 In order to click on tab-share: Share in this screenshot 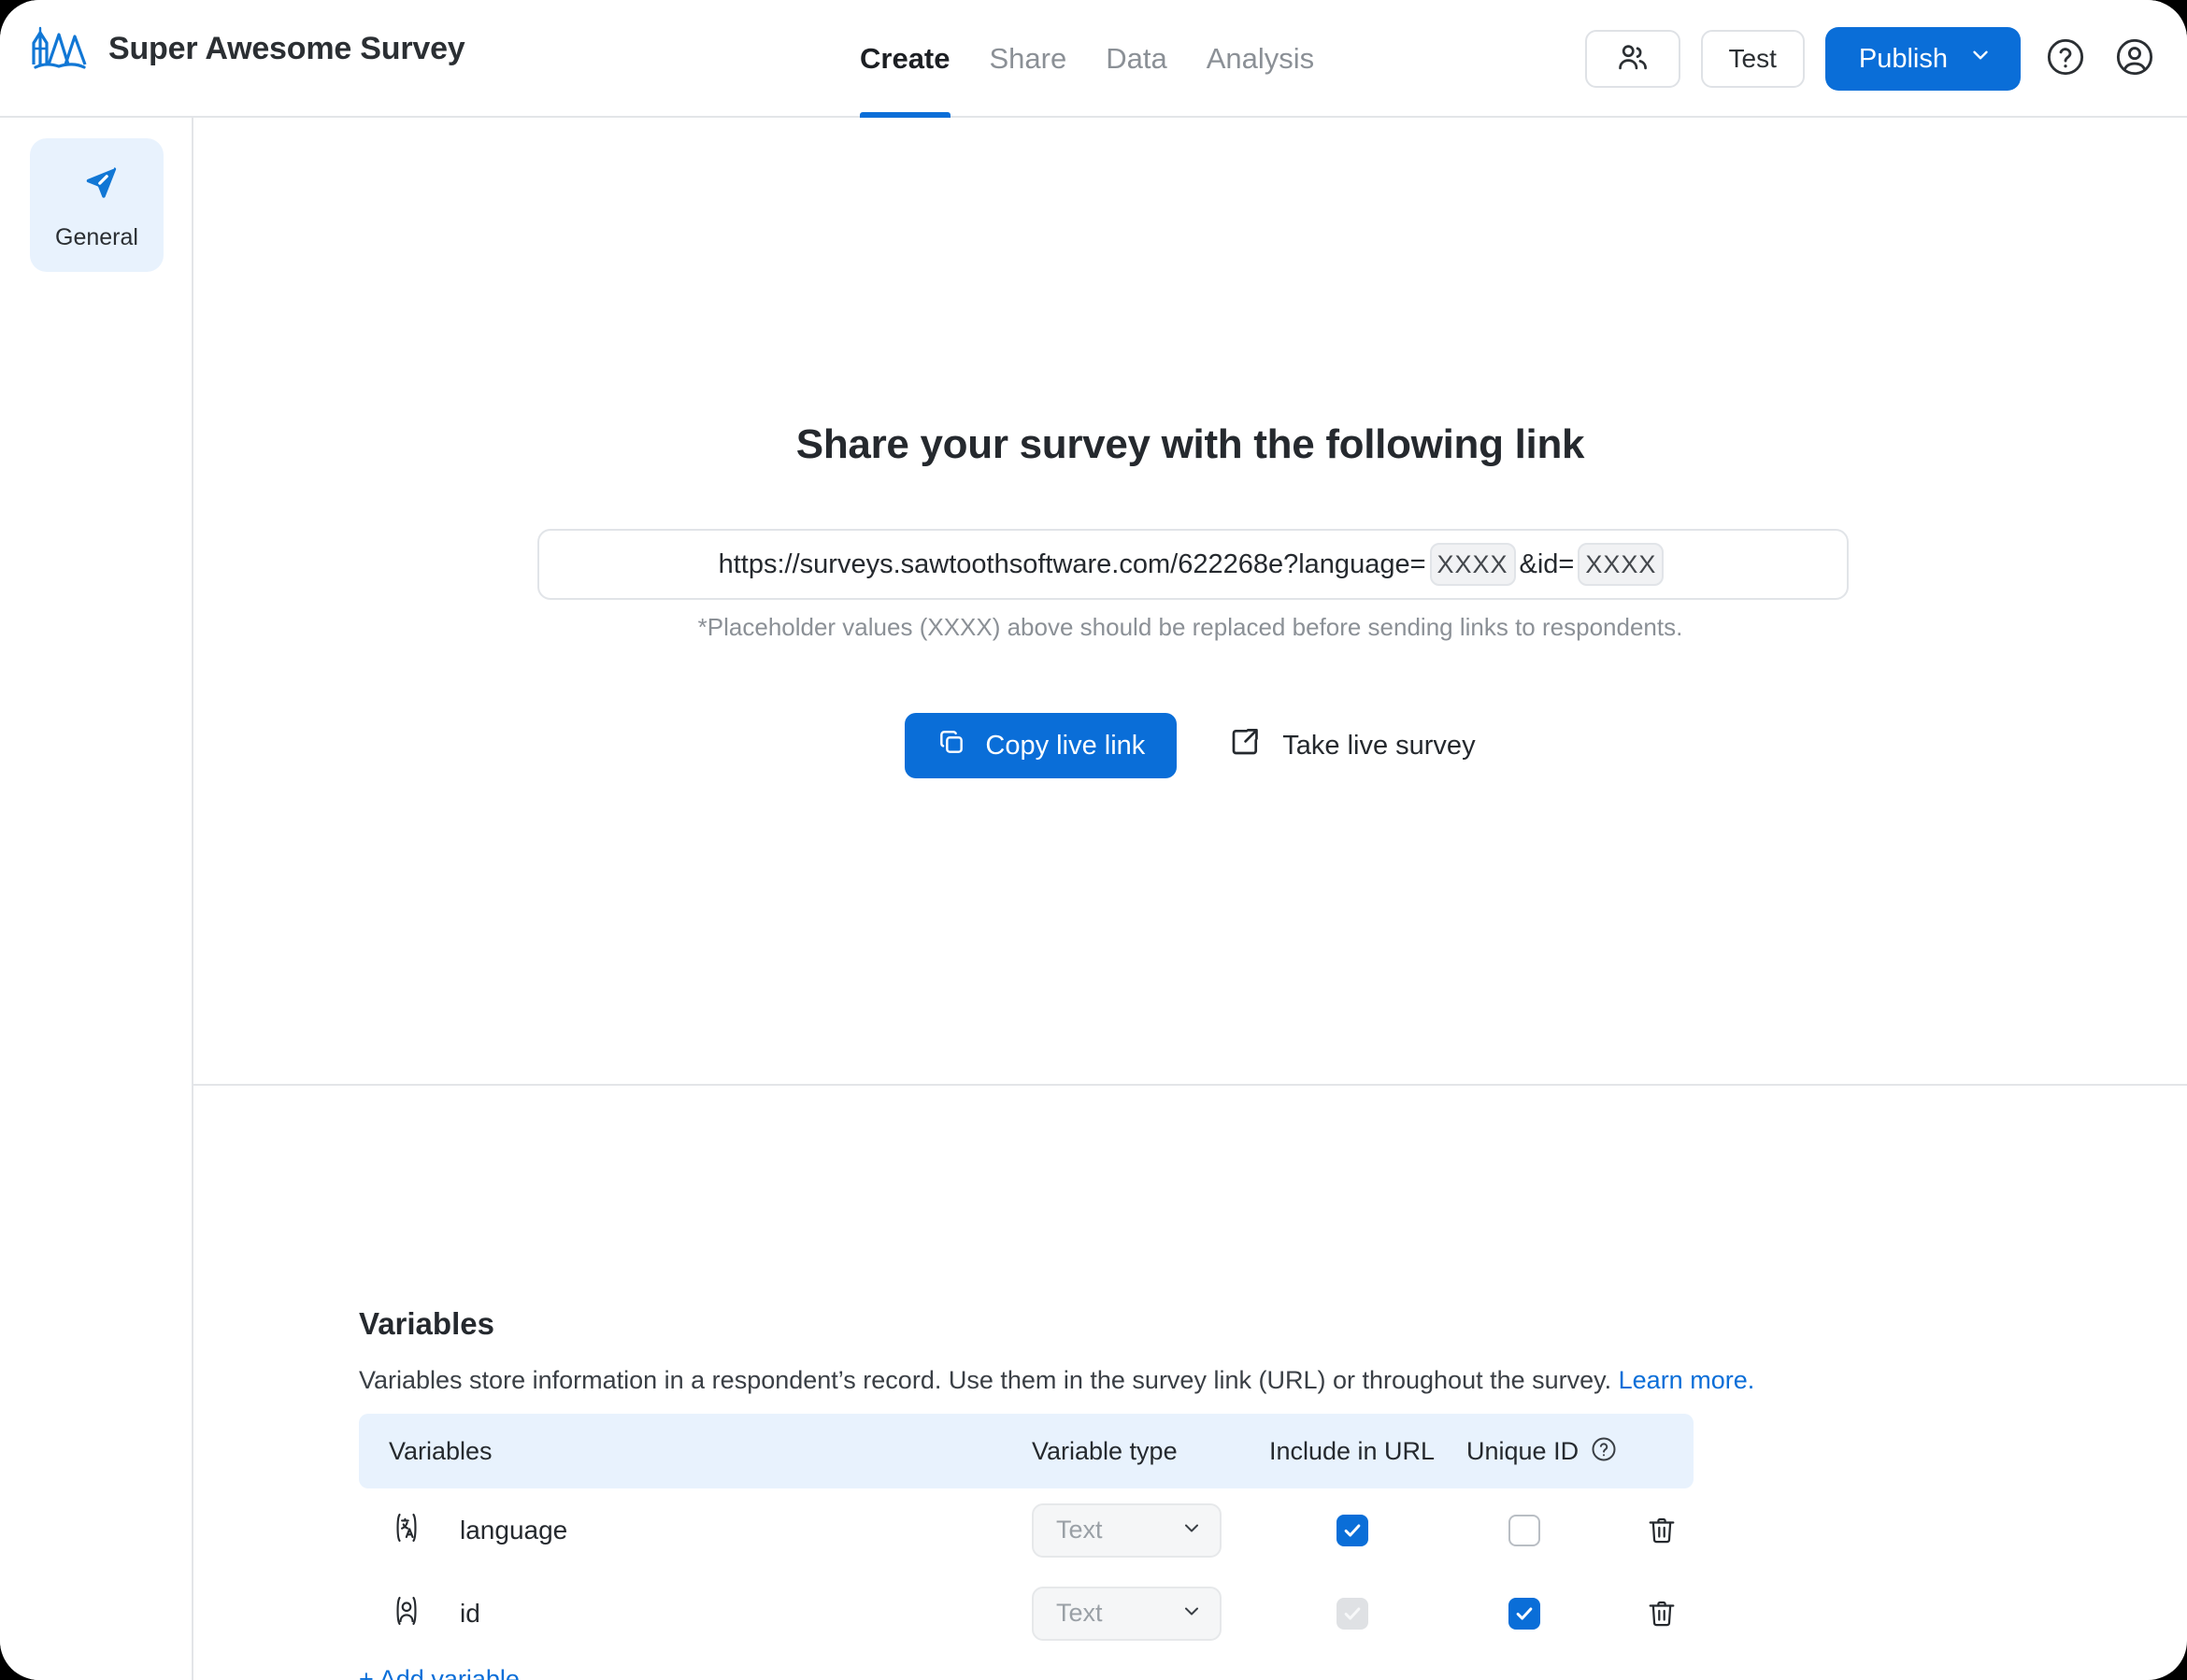, I will do `click(1028, 59)`.